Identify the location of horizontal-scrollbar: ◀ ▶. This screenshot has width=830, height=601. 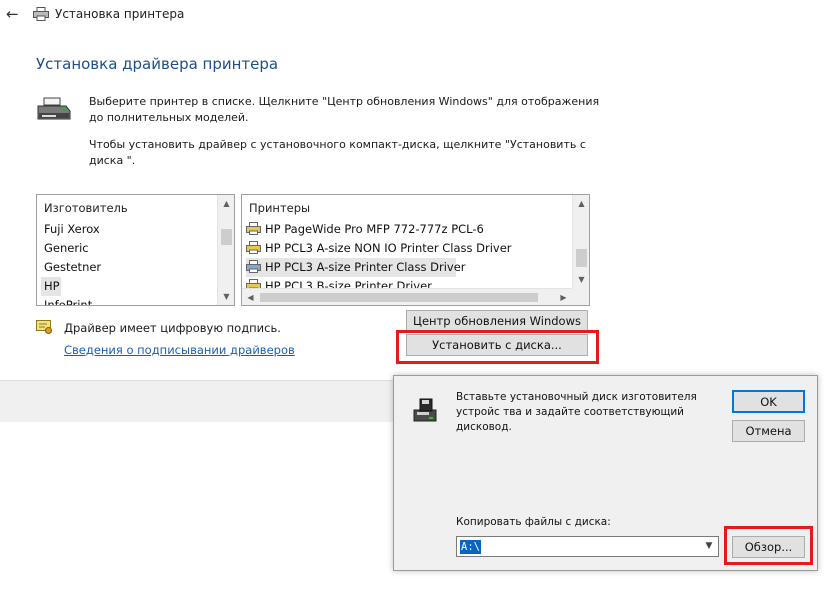
(407, 296).